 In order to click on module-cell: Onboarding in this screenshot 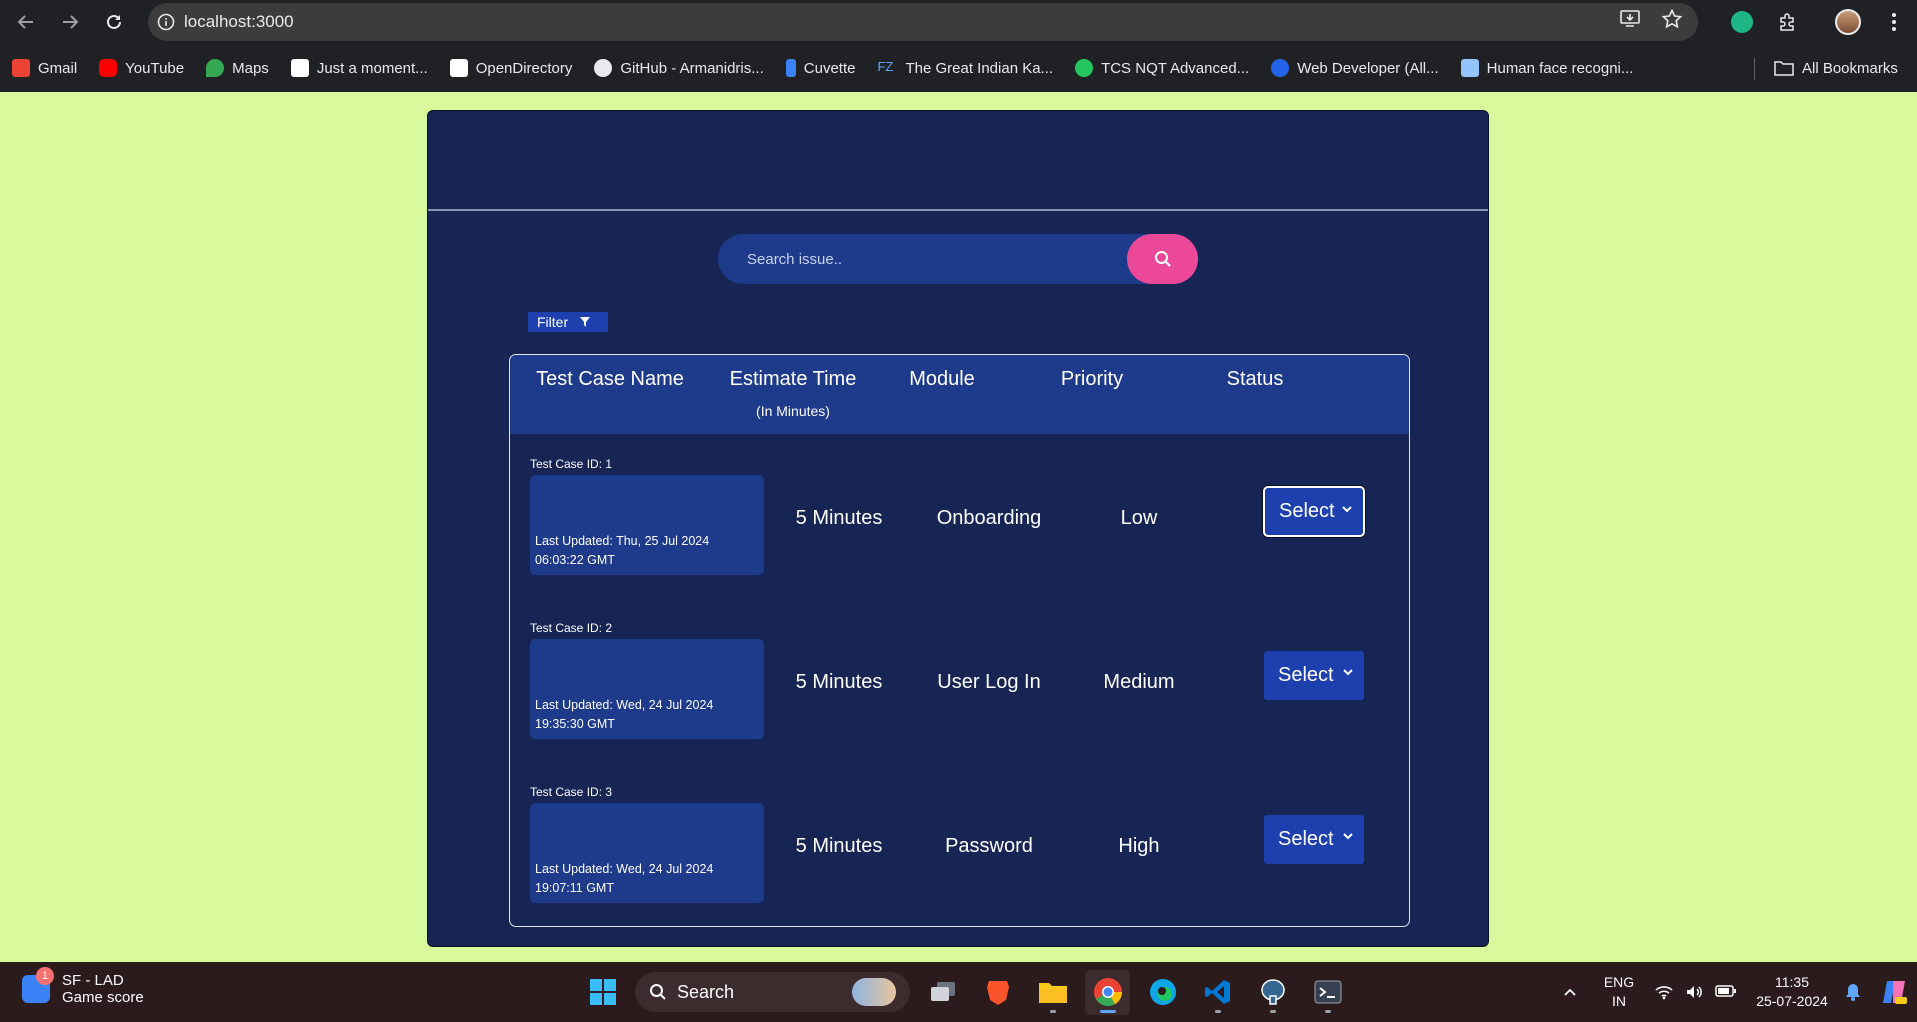, I will do `click(989, 518)`.